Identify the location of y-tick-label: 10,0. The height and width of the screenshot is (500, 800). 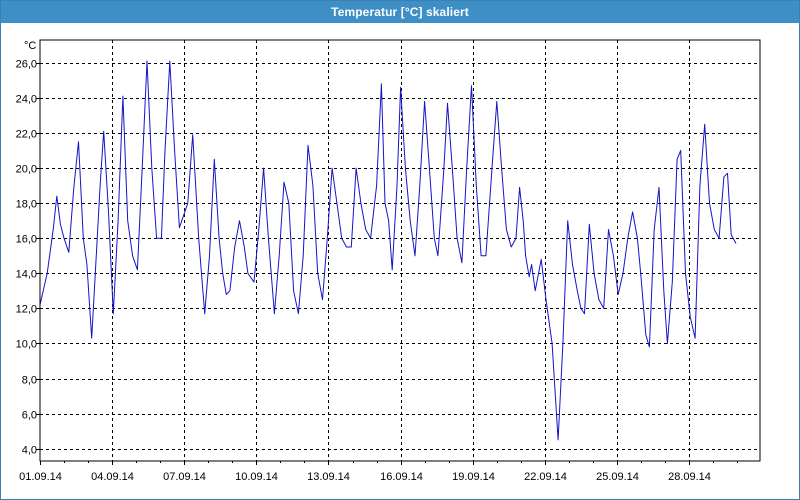
(26, 345).